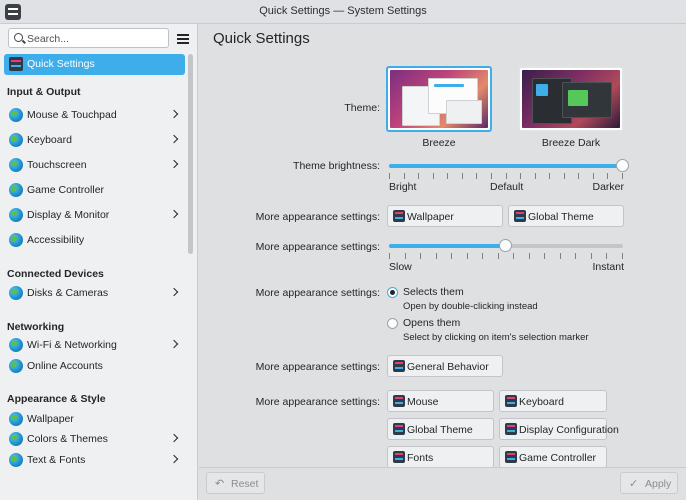  Describe the element at coordinates (72, 345) in the screenshot. I see `sidebar-item-label: Wi-Fi & Networking` at that location.